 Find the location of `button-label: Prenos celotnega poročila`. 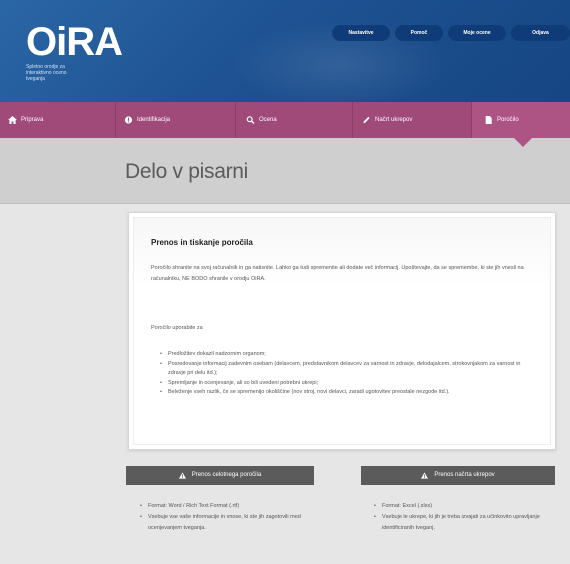

button-label: Prenos celotnega poročila is located at coordinates (226, 475).